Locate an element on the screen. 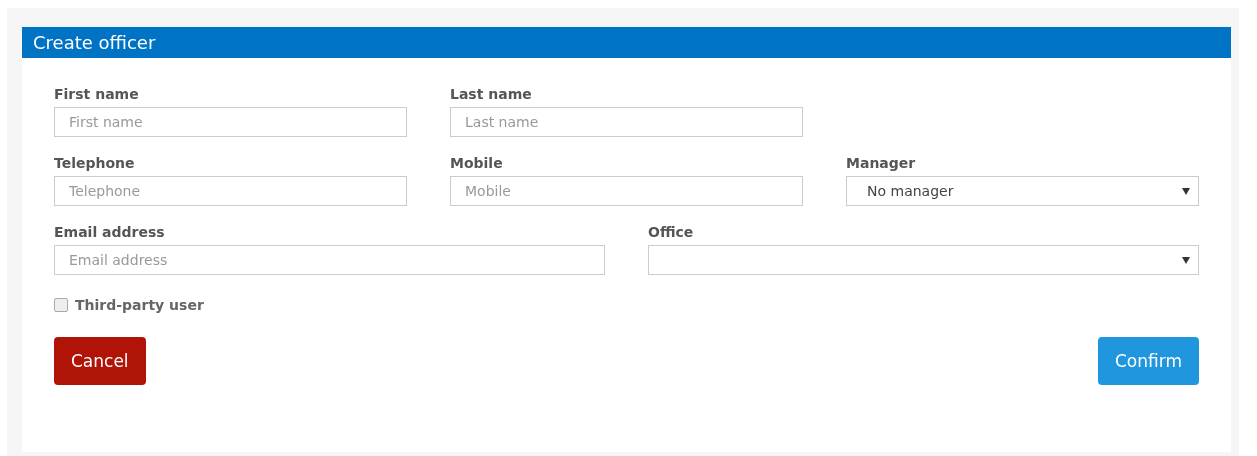 The image size is (1257, 456). input-field: Email address is located at coordinates (329, 260).